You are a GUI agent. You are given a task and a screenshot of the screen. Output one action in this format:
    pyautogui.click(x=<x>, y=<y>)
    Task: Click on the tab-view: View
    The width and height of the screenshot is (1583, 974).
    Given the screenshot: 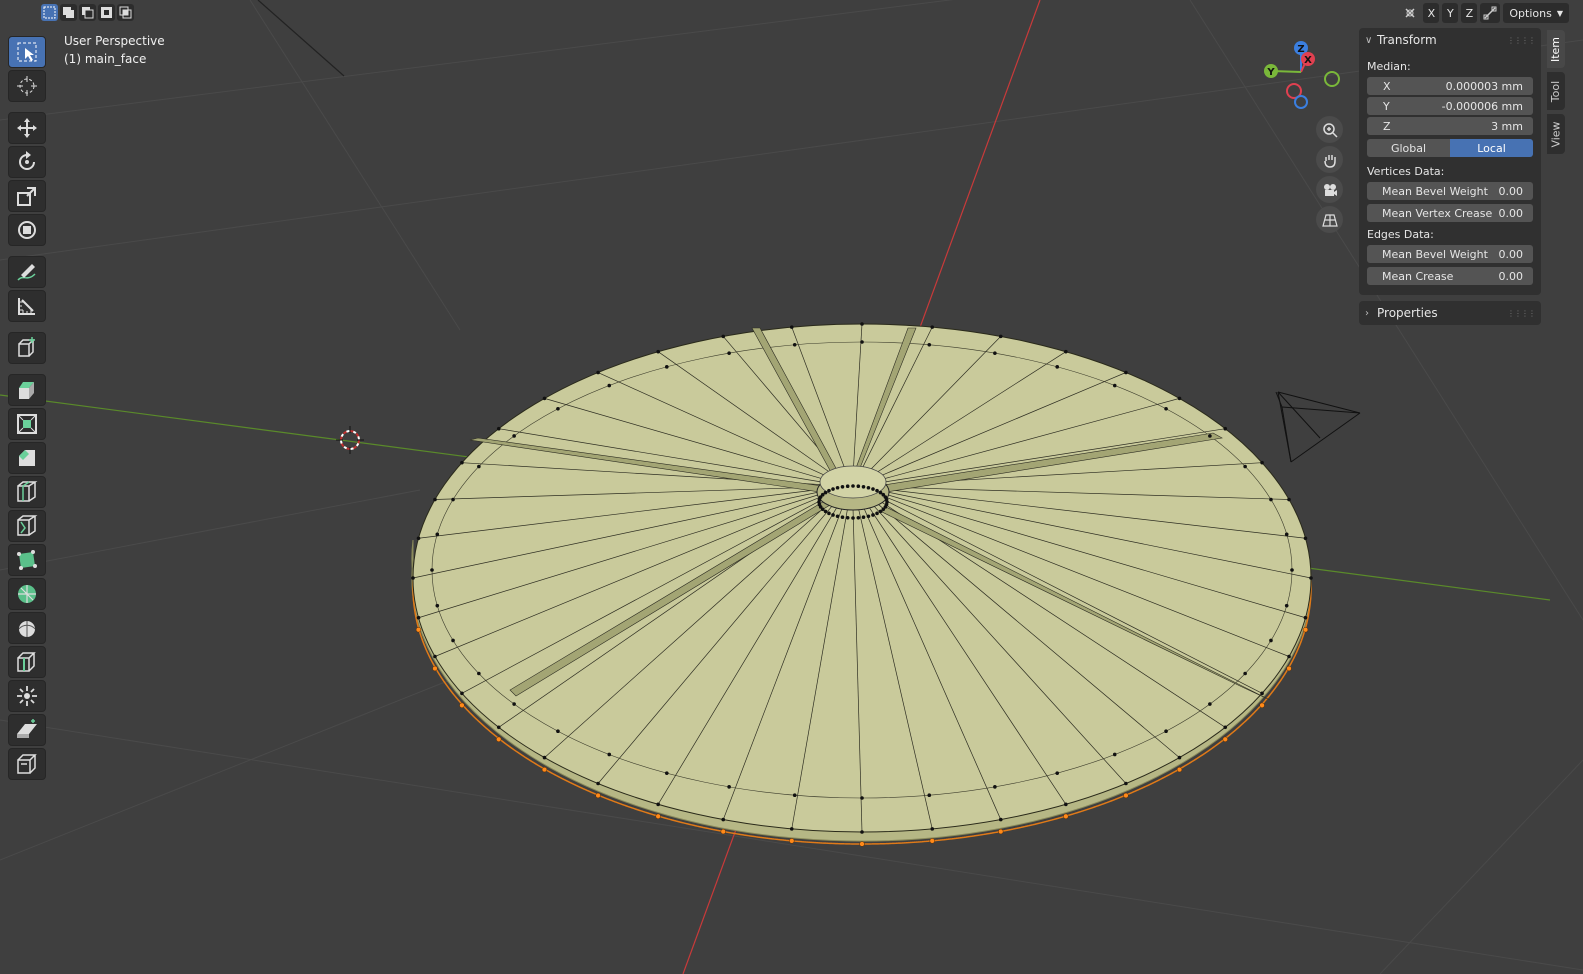 What is the action you would take?
    pyautogui.click(x=1556, y=134)
    